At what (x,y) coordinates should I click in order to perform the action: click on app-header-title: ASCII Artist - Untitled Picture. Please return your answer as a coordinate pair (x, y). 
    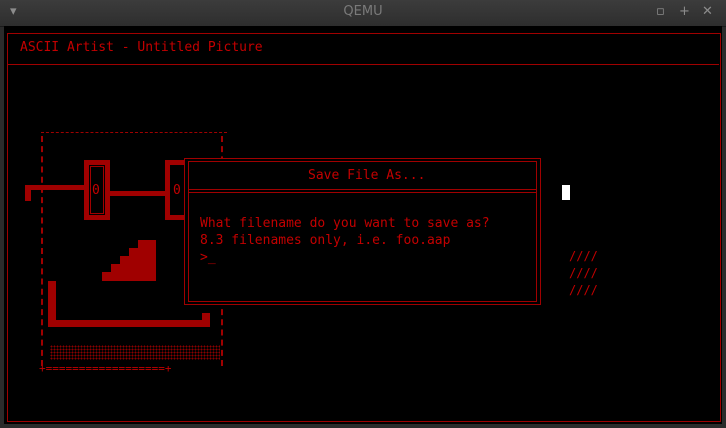
    Looking at the image, I should click on (141, 47).